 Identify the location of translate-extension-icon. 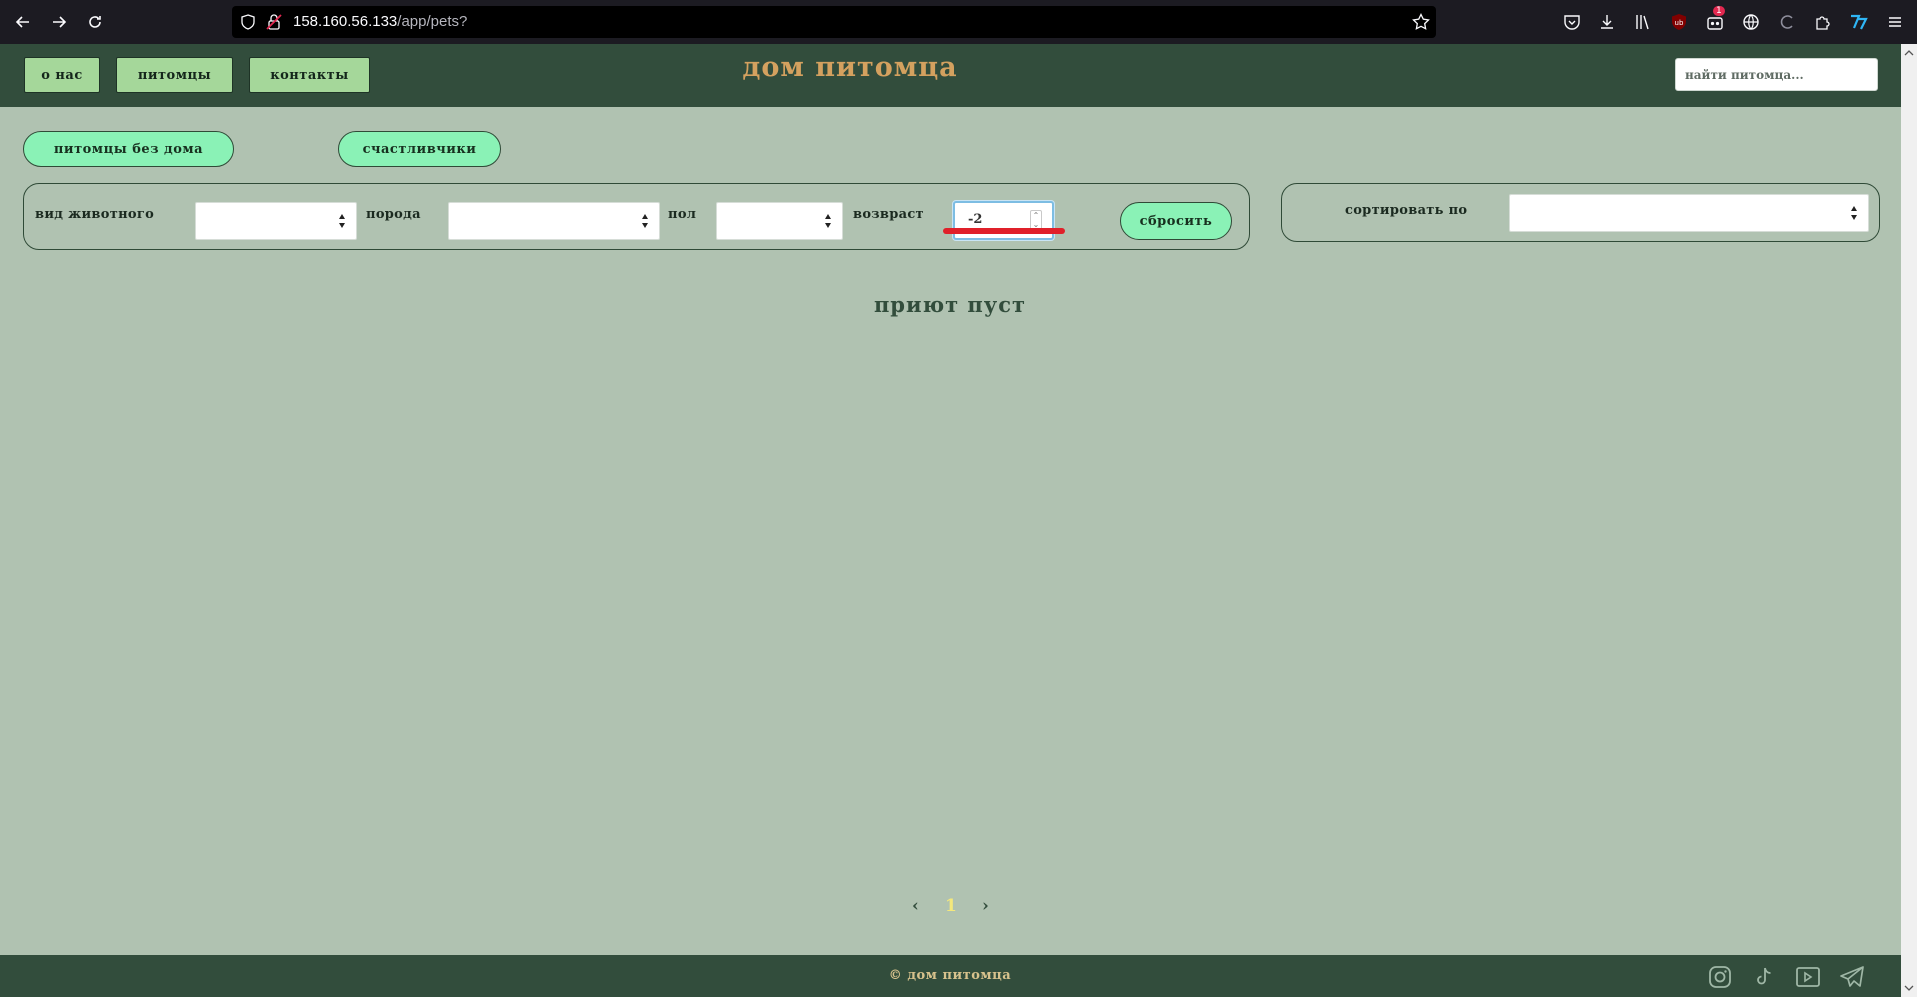
(1859, 22).